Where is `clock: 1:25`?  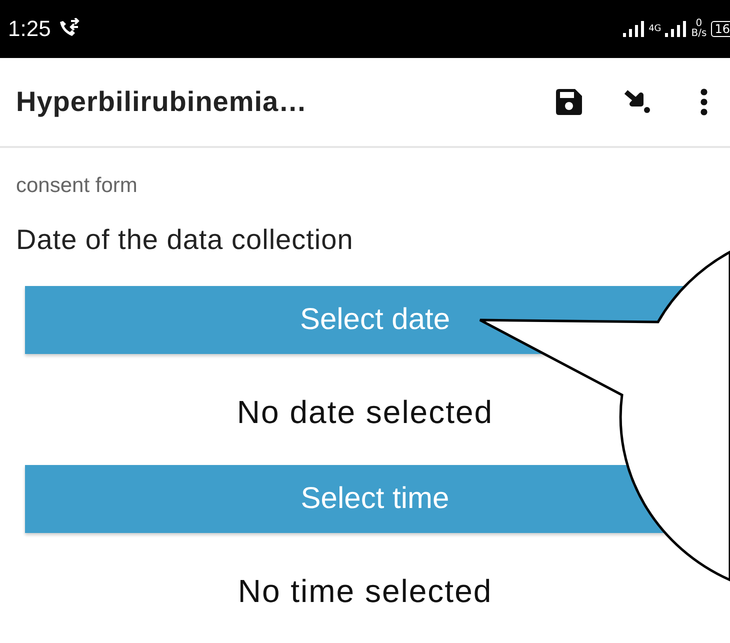
clock: 1:25 is located at coordinates (29, 29).